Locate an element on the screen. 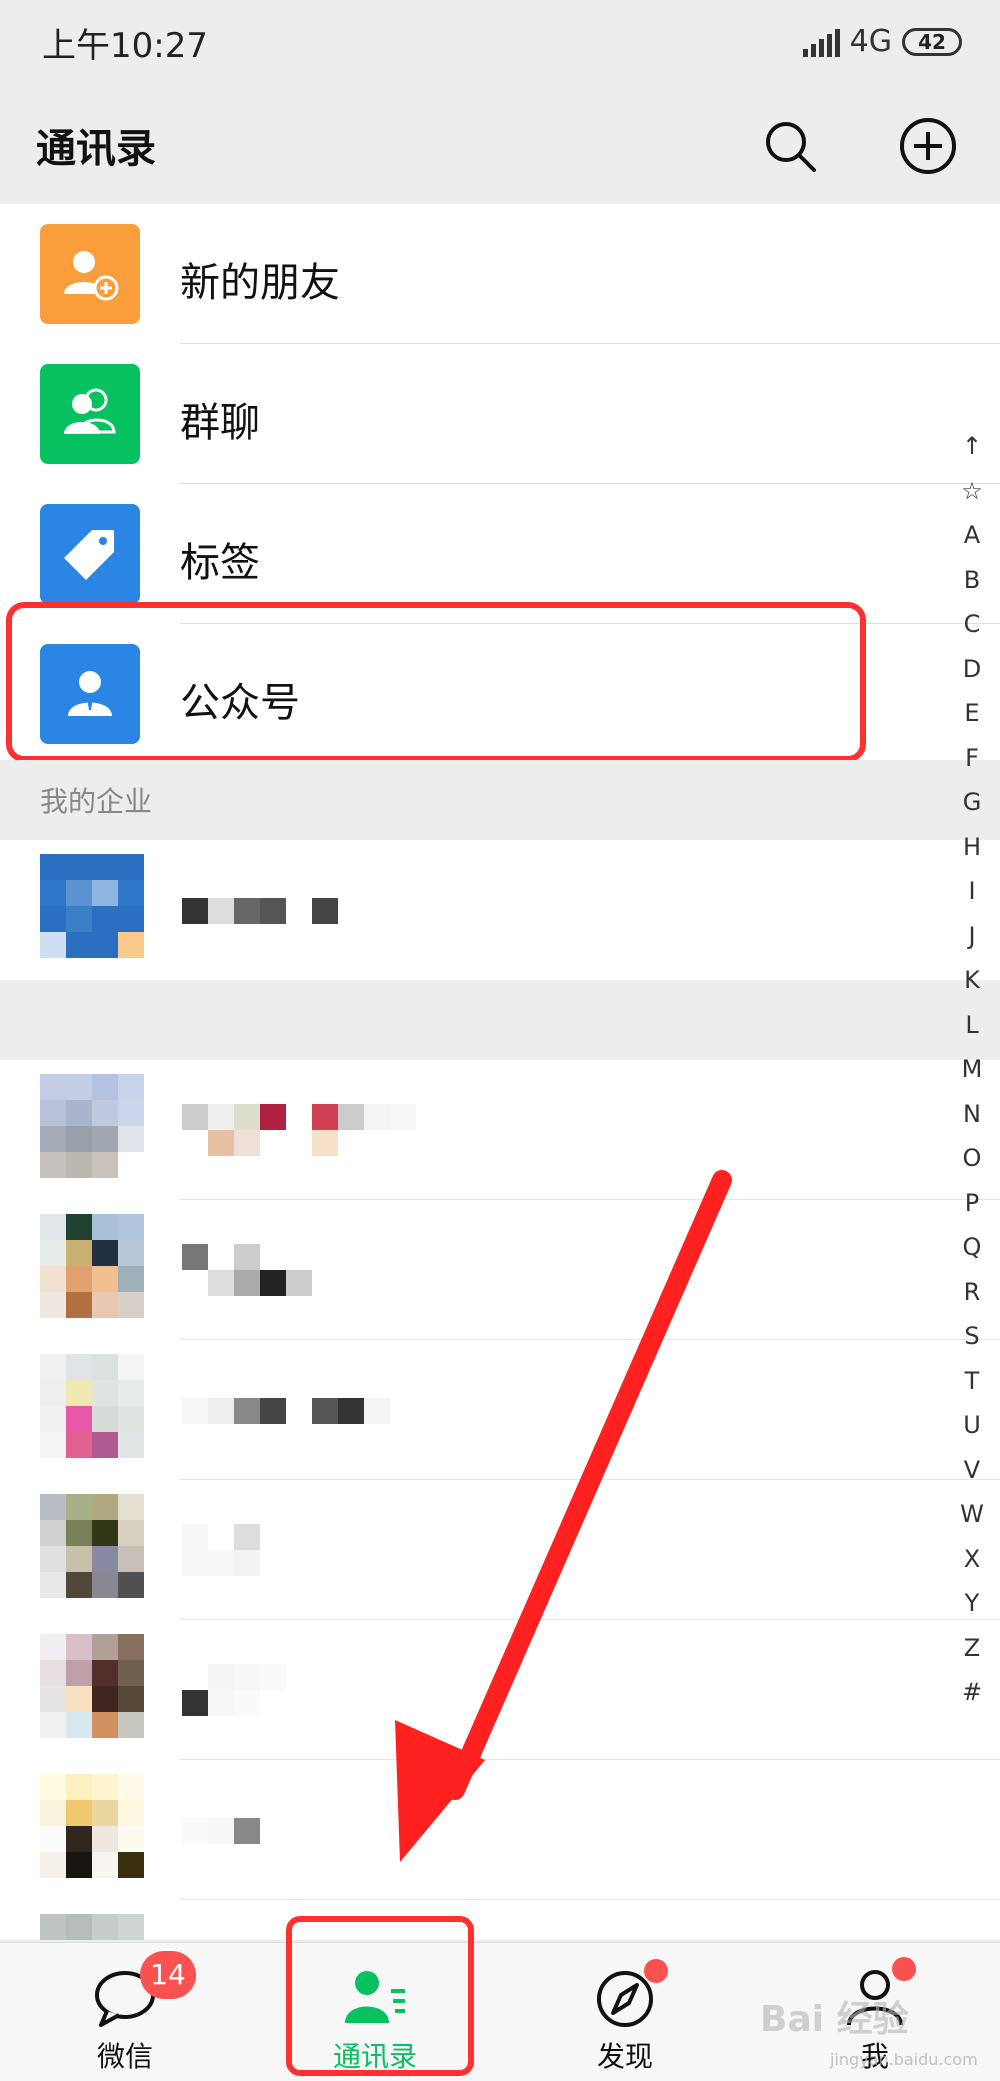 Image resolution: width=1000 pixels, height=2081 pixels. section-header-enterprise: 我的企业 is located at coordinates (500, 800).